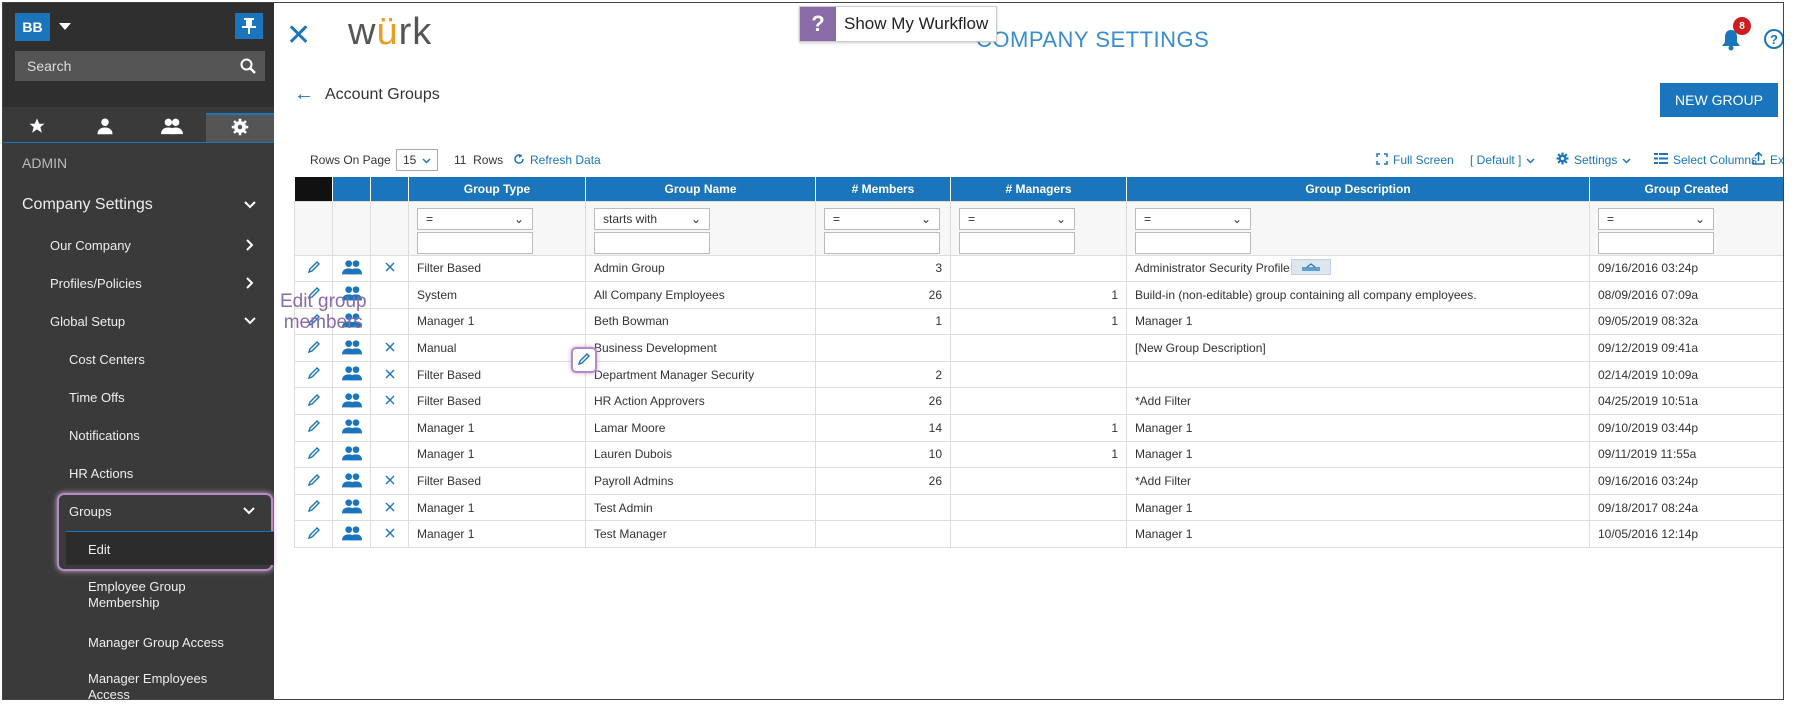 The width and height of the screenshot is (1802, 705). Describe the element at coordinates (164, 435) in the screenshot. I see `sidebar-item-notifications: Notifications` at that location.